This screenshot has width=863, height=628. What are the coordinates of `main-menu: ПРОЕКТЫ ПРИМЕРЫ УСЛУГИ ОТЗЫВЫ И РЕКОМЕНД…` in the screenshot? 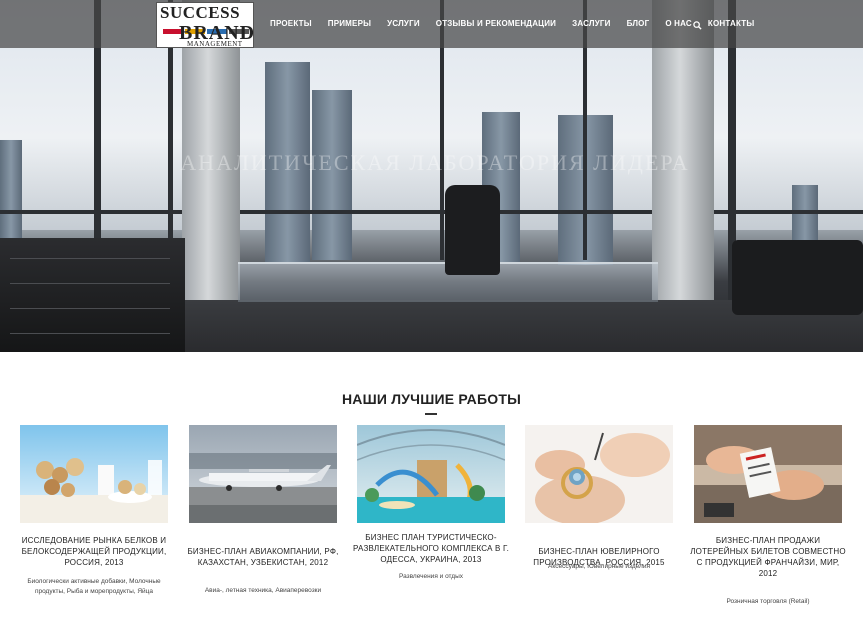 It's located at (512, 23).